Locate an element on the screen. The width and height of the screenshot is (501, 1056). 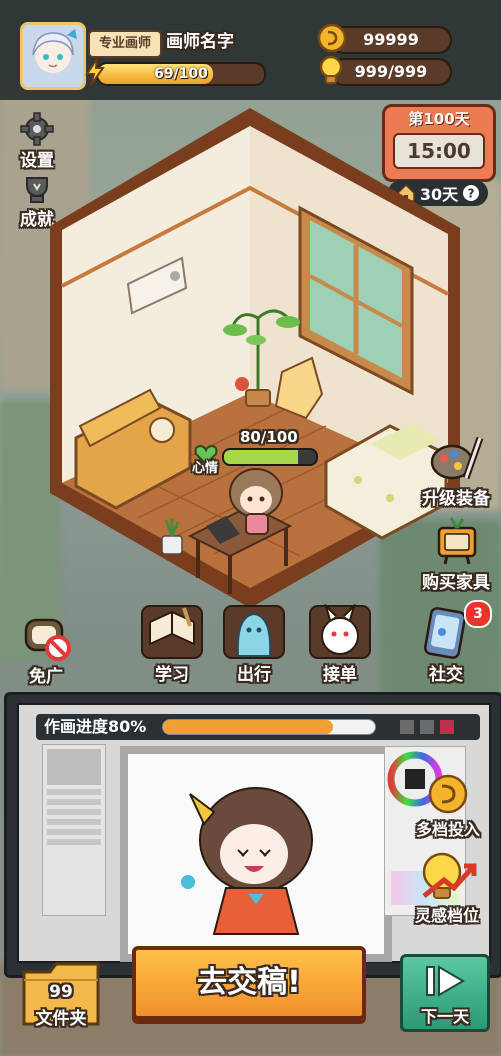
achievements-label: 成就 is located at coordinates (37, 220).